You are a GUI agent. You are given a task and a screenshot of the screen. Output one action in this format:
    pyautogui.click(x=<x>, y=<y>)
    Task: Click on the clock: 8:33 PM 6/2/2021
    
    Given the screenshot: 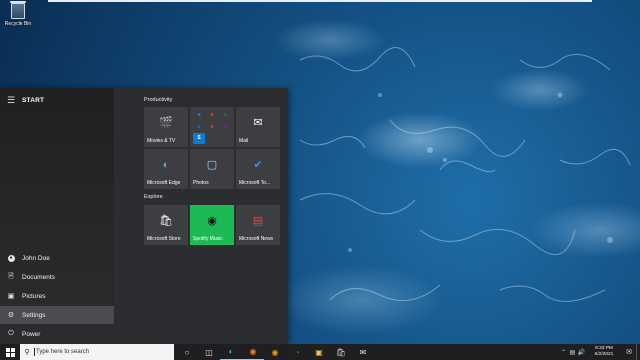 What is the action you would take?
    pyautogui.click(x=604, y=352)
    